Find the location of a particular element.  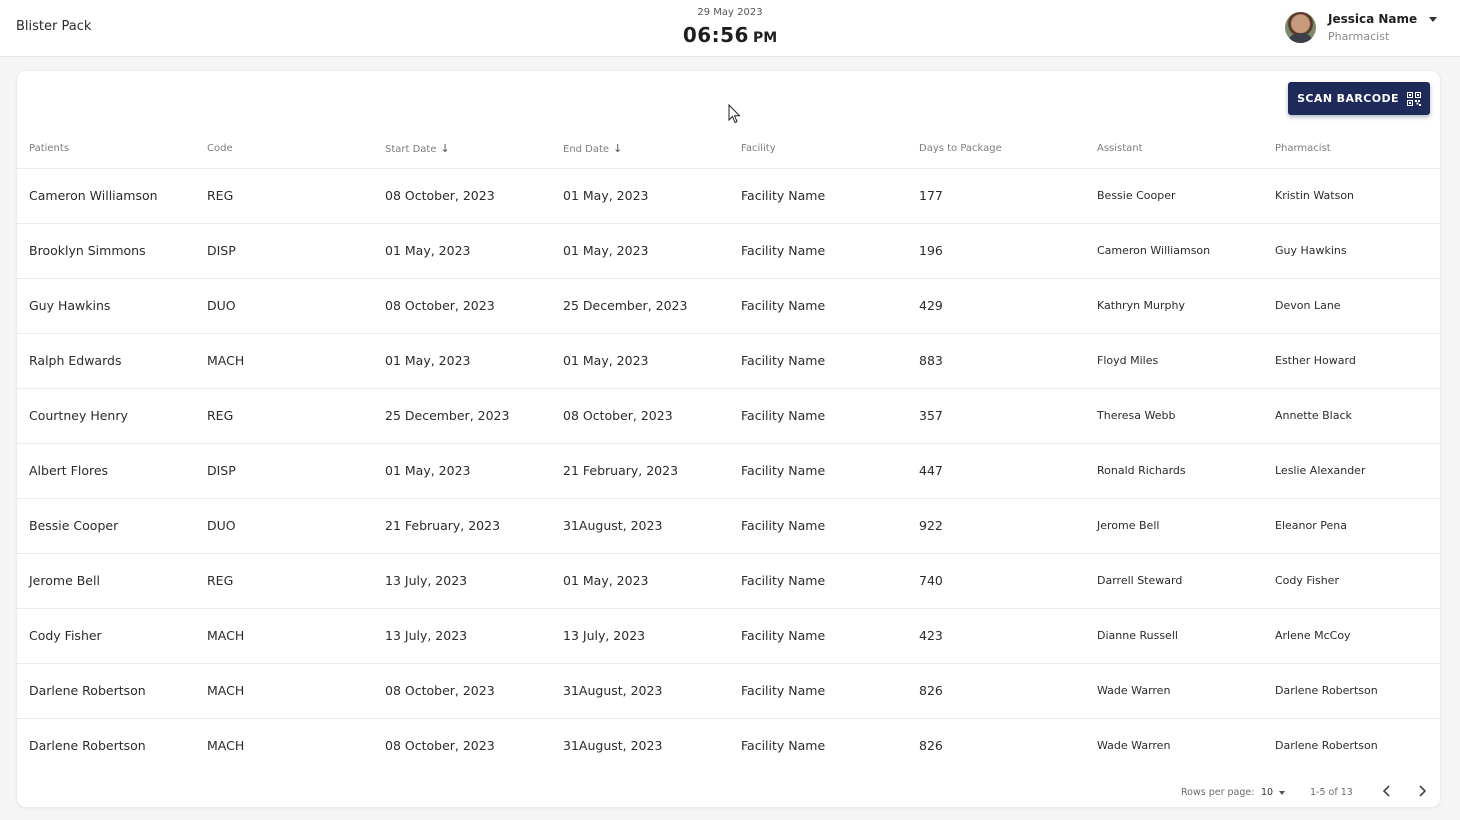

clock: 29 May 2023 06:56 PM is located at coordinates (730, 28).